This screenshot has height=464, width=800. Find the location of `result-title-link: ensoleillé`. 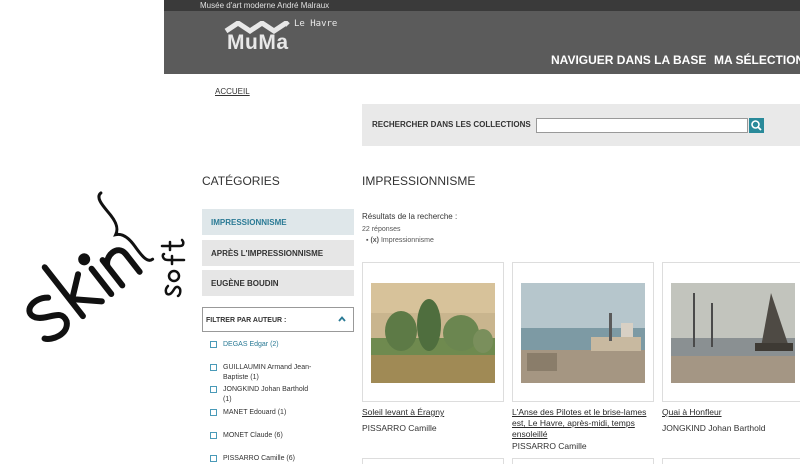

result-title-link: ensoleillé is located at coordinates (529, 434).